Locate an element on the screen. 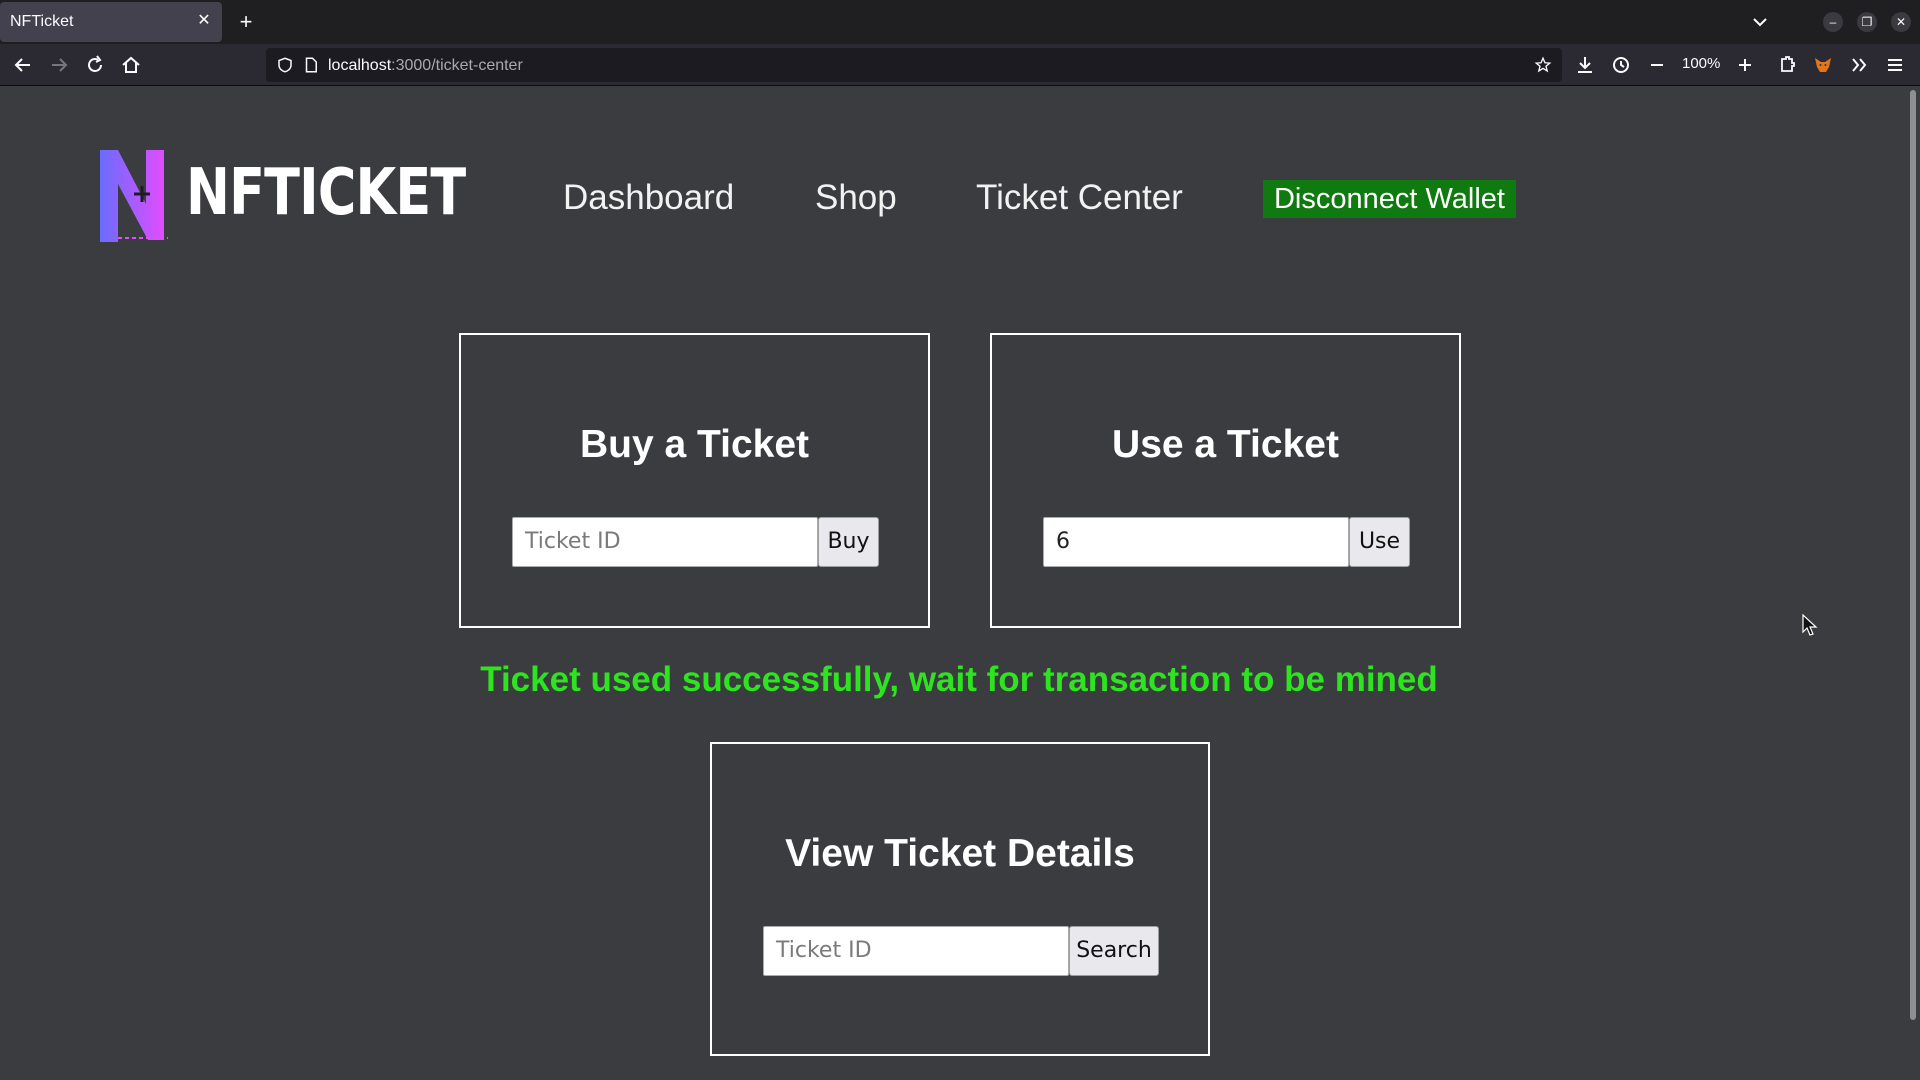  buy-ticket-title: Buy a Ticket is located at coordinates (694, 444).